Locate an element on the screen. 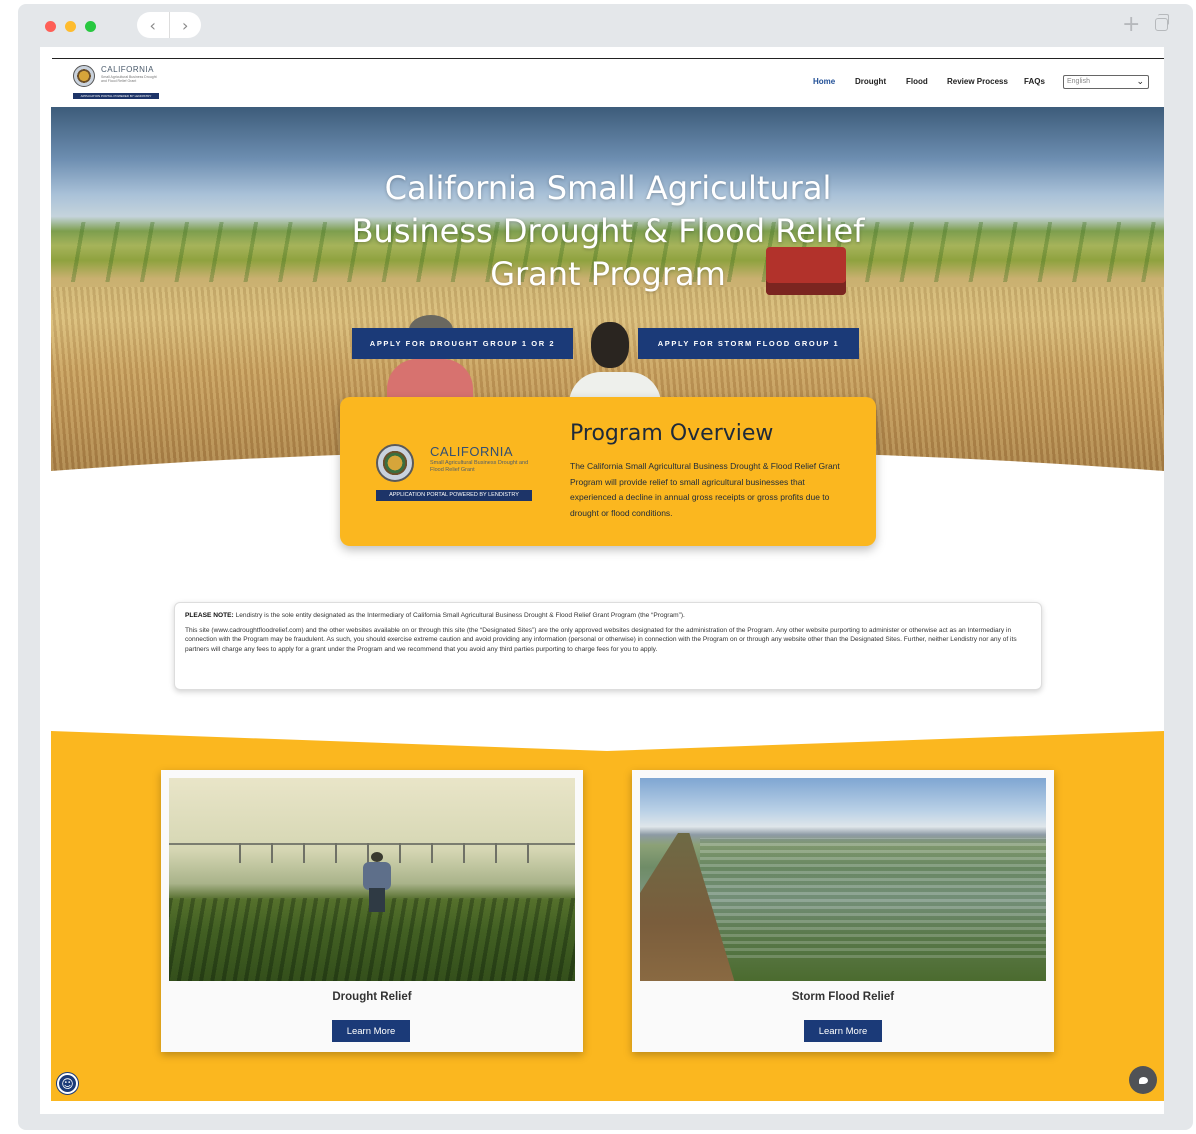 This screenshot has height=1134, width=1196. logo-powered-by: APPLICATION PORTAL POWERED BY LENDISTRY is located at coordinates (116, 96).